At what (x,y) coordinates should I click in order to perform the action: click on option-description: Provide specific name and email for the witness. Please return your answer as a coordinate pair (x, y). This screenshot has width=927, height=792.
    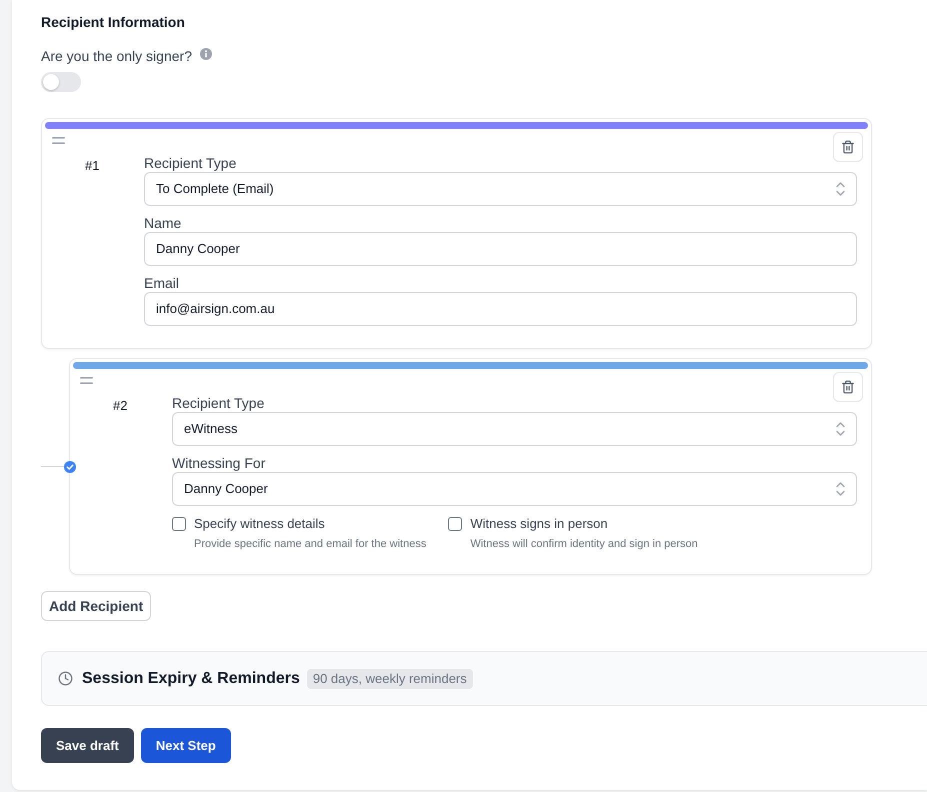
    Looking at the image, I should click on (310, 544).